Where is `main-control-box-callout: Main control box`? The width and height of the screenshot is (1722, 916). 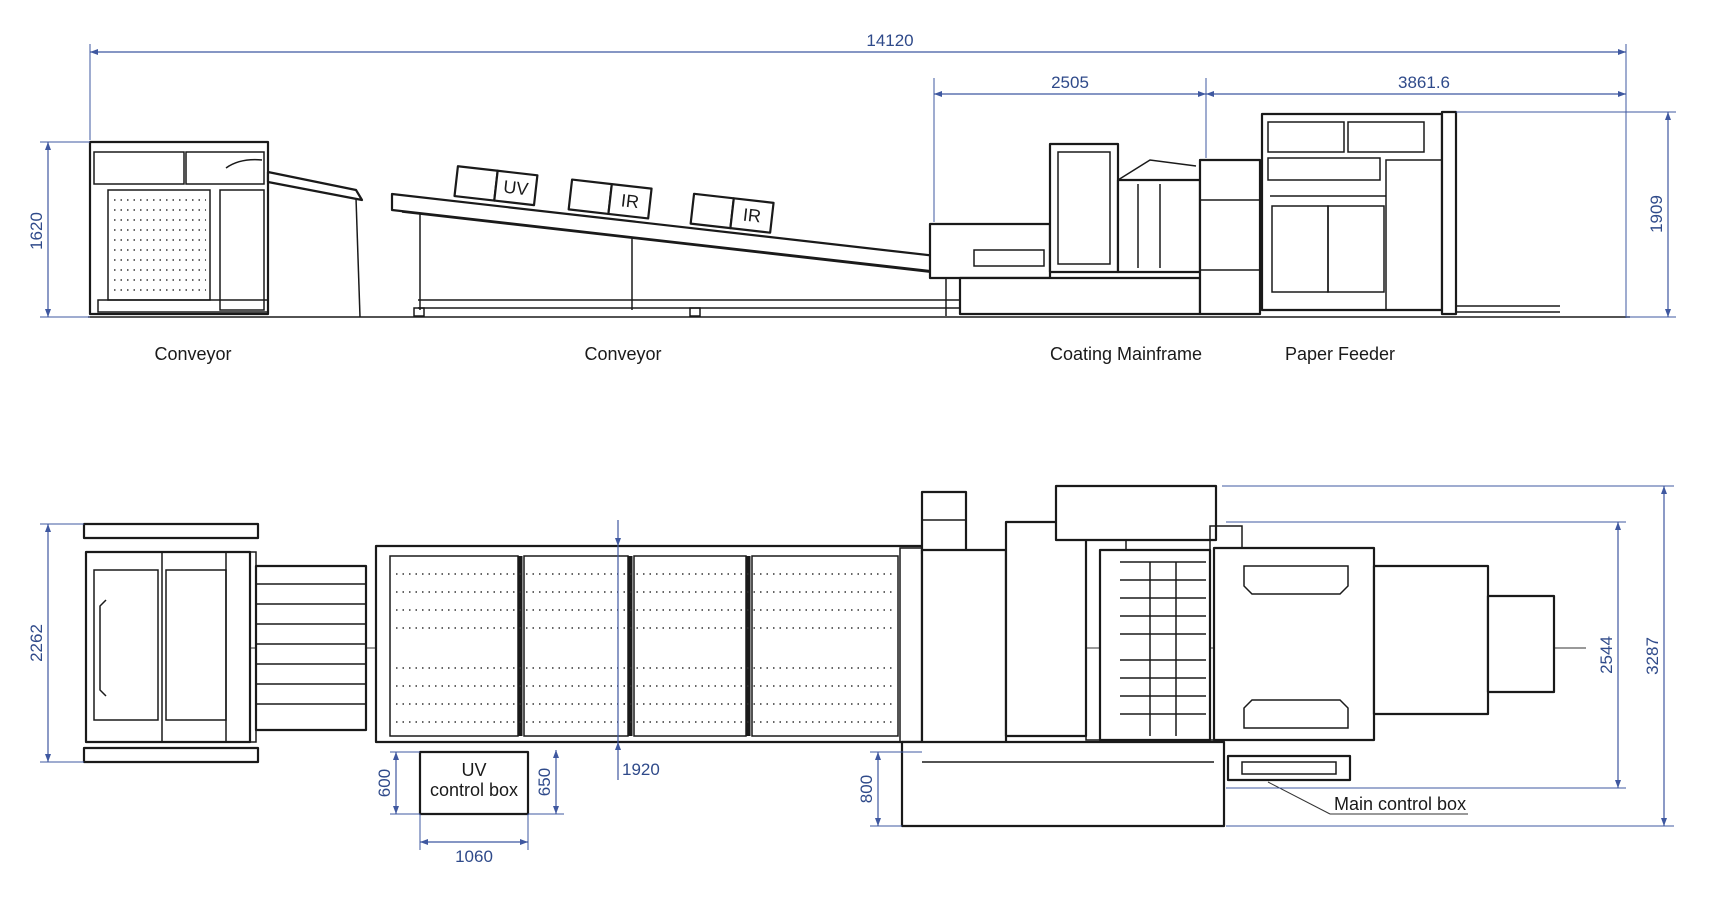 main-control-box-callout: Main control box is located at coordinates (1367, 798).